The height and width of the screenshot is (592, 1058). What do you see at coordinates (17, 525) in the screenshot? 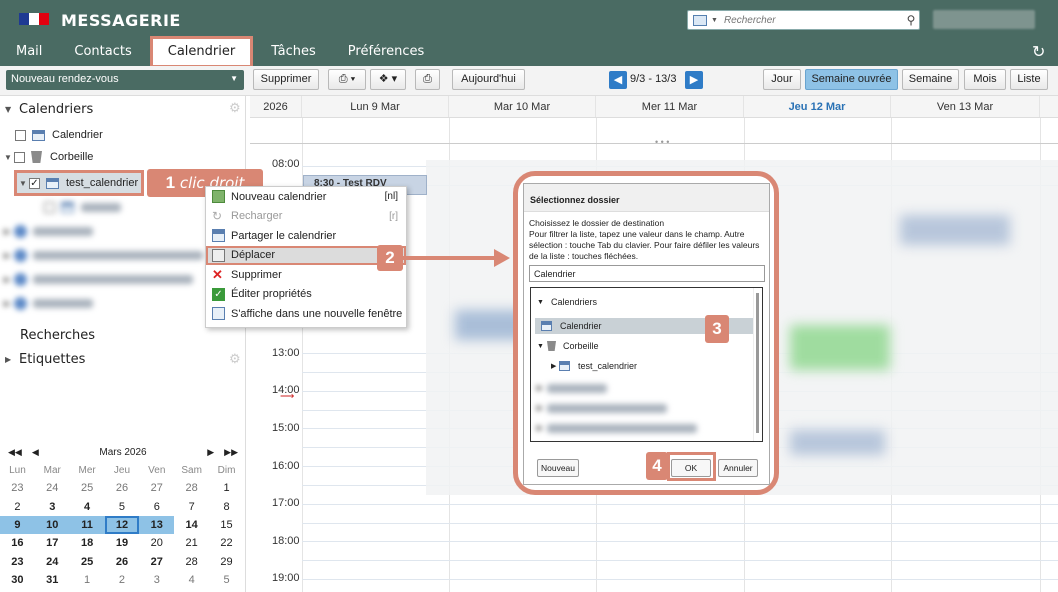
I see `day-cell: 9` at bounding box center [17, 525].